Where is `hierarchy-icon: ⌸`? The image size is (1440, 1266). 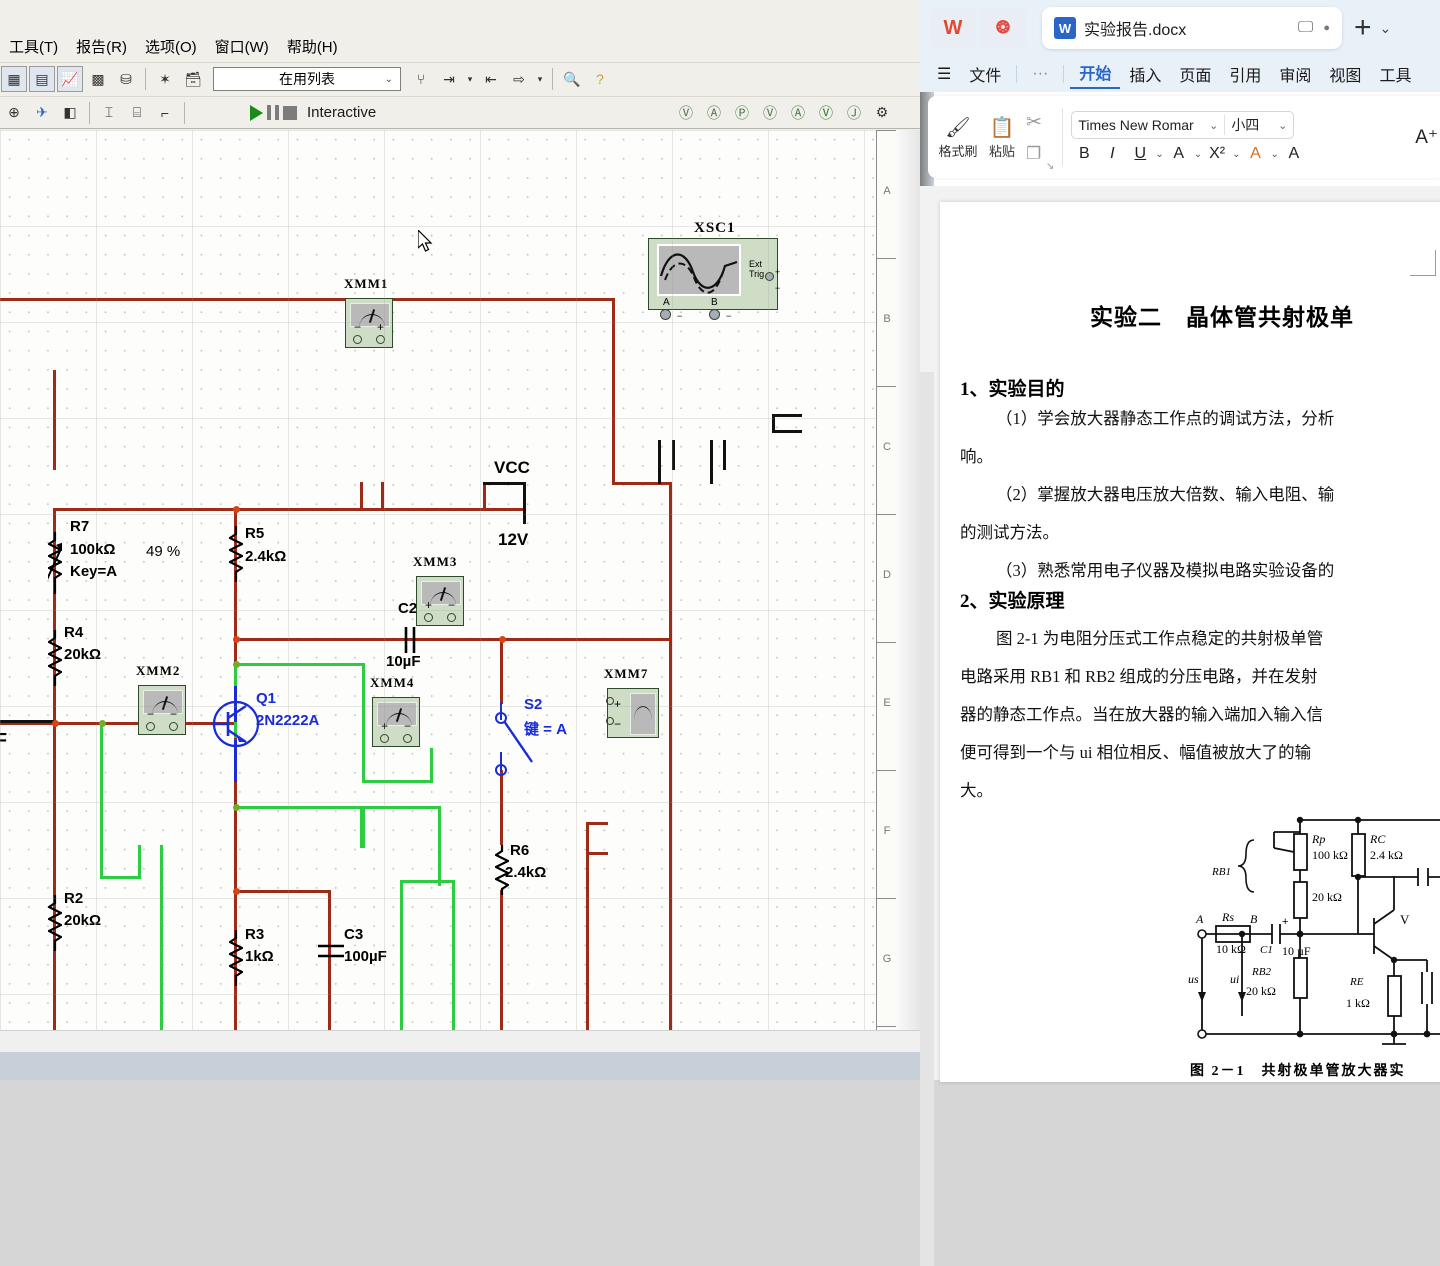
hierarchy-icon: ⌸ is located at coordinates (137, 113).